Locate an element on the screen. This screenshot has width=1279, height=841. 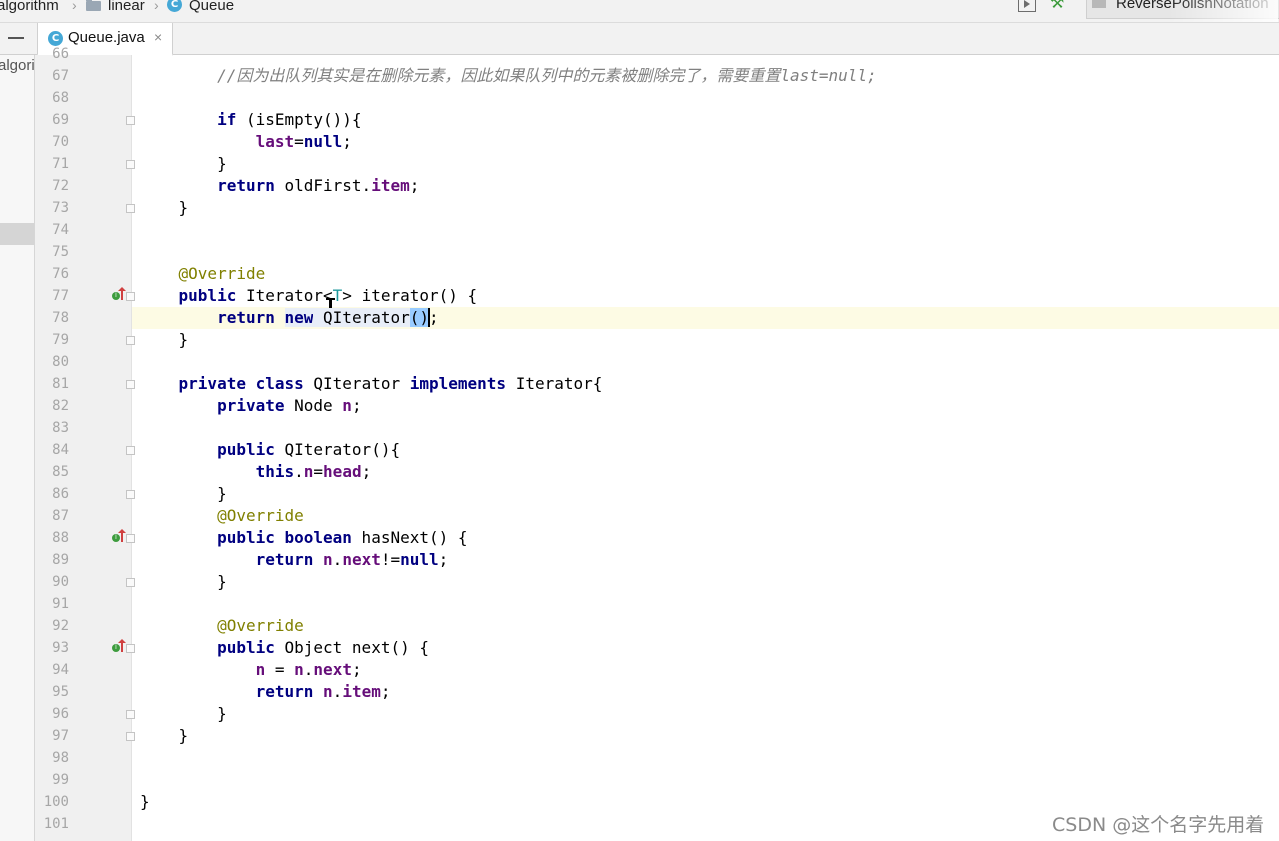
class-icon: C is located at coordinates (174, 6).